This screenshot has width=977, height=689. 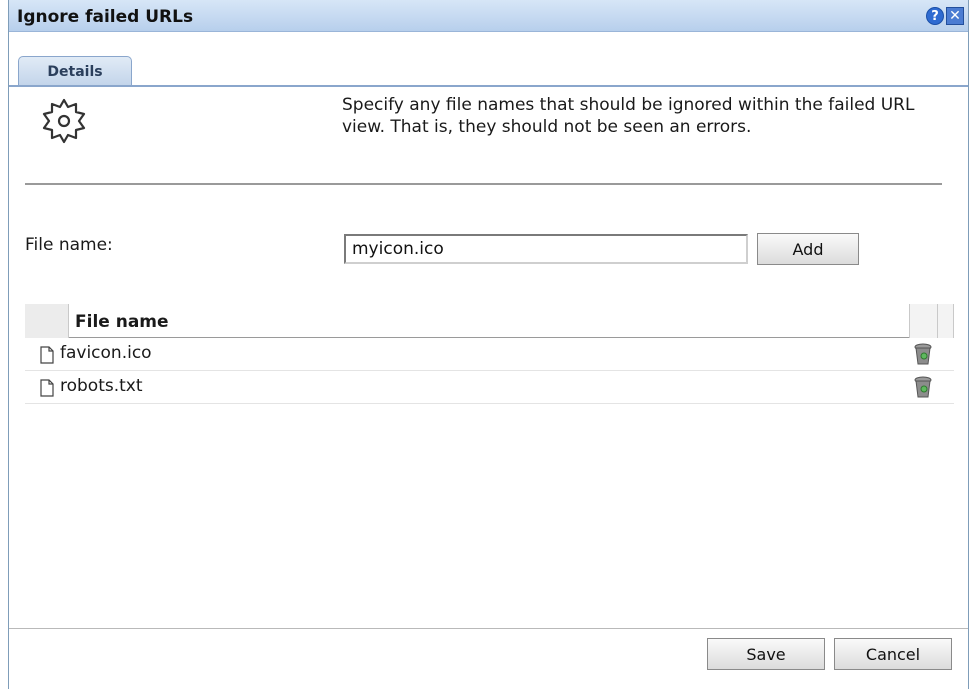 I want to click on tab-underline, so click(x=488, y=86).